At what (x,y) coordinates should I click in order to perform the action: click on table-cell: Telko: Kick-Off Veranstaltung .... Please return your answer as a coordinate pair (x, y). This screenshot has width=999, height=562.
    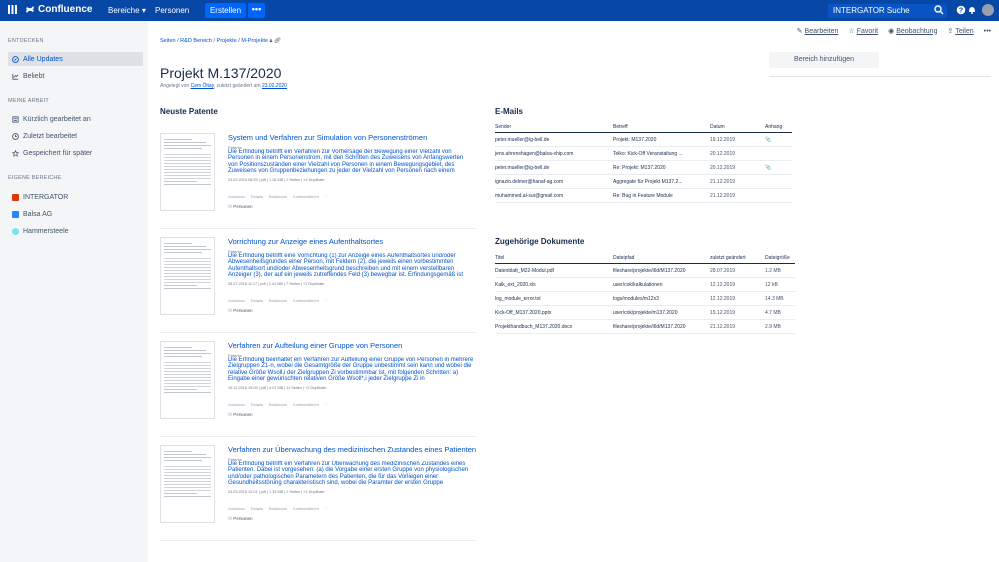
    Looking at the image, I should click on (661, 153).